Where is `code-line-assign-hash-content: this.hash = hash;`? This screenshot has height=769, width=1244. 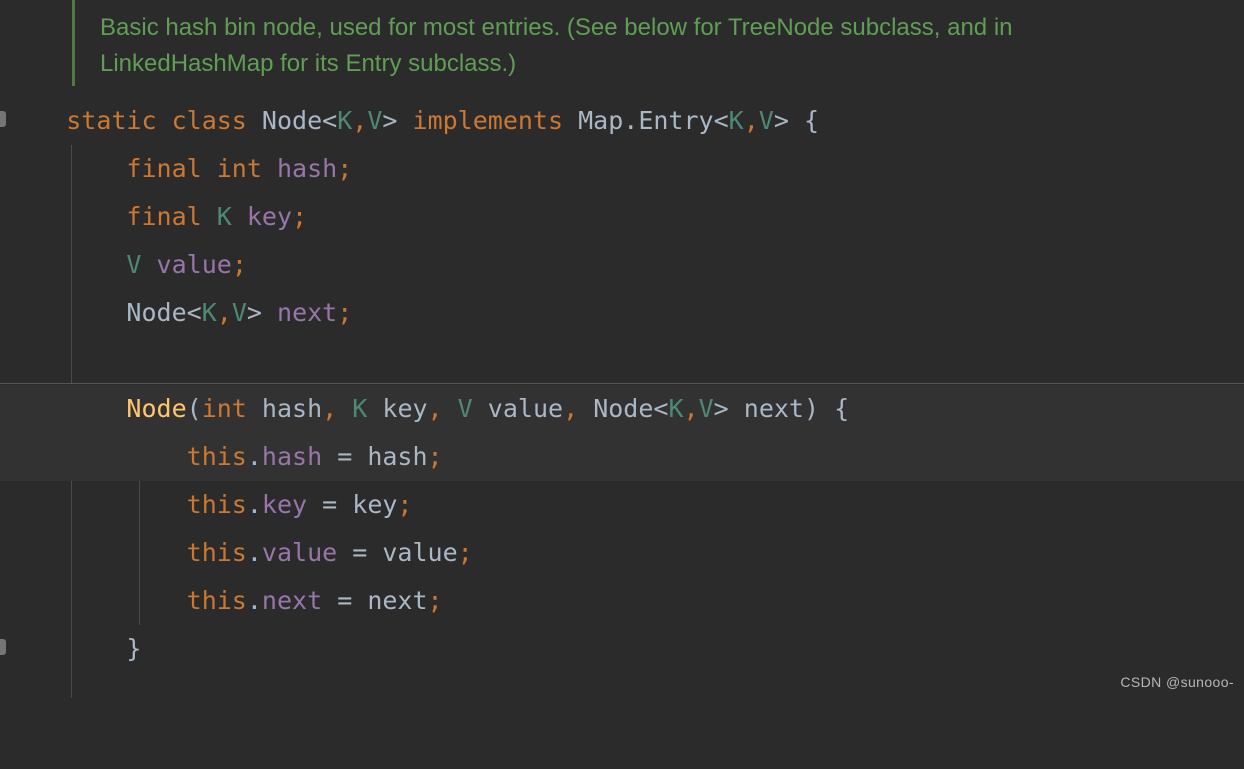
code-line-assign-hash-content: this.hash = hash; is located at coordinates (221, 457).